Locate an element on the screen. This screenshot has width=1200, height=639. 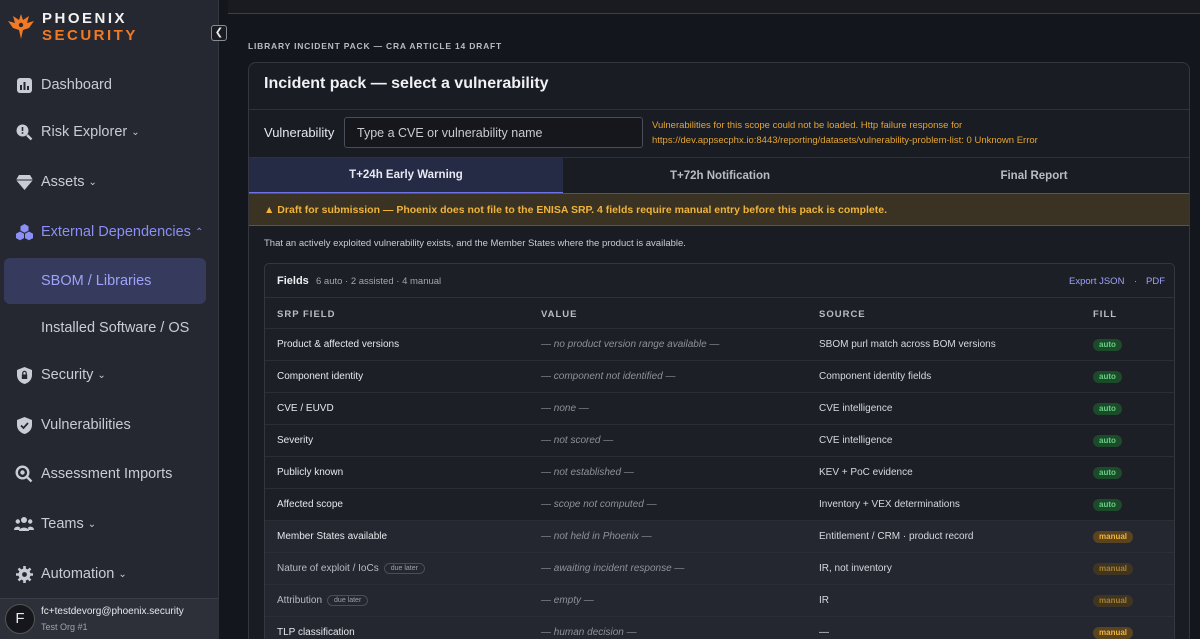
field-source: SBOM purl match across BOM versions is located at coordinates (907, 344).